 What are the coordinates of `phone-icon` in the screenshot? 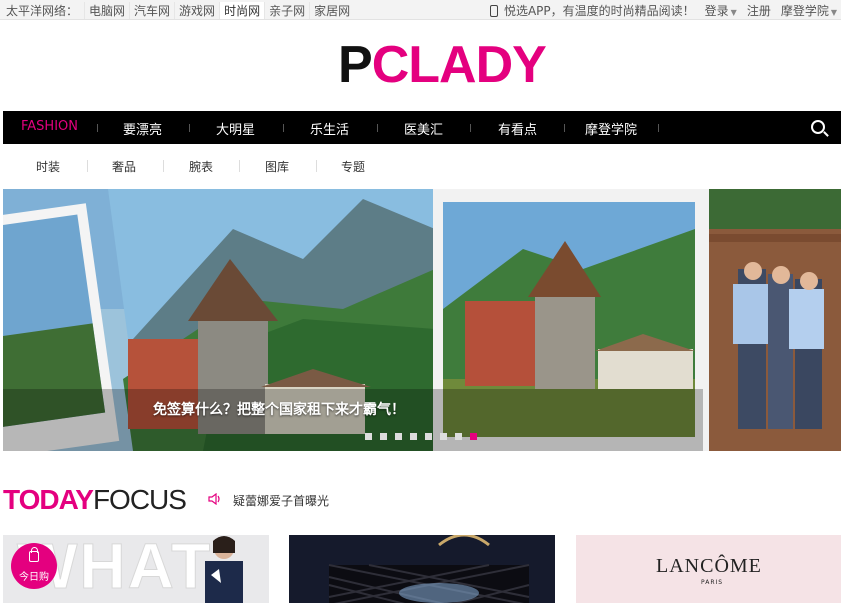 It's located at (493, 10).